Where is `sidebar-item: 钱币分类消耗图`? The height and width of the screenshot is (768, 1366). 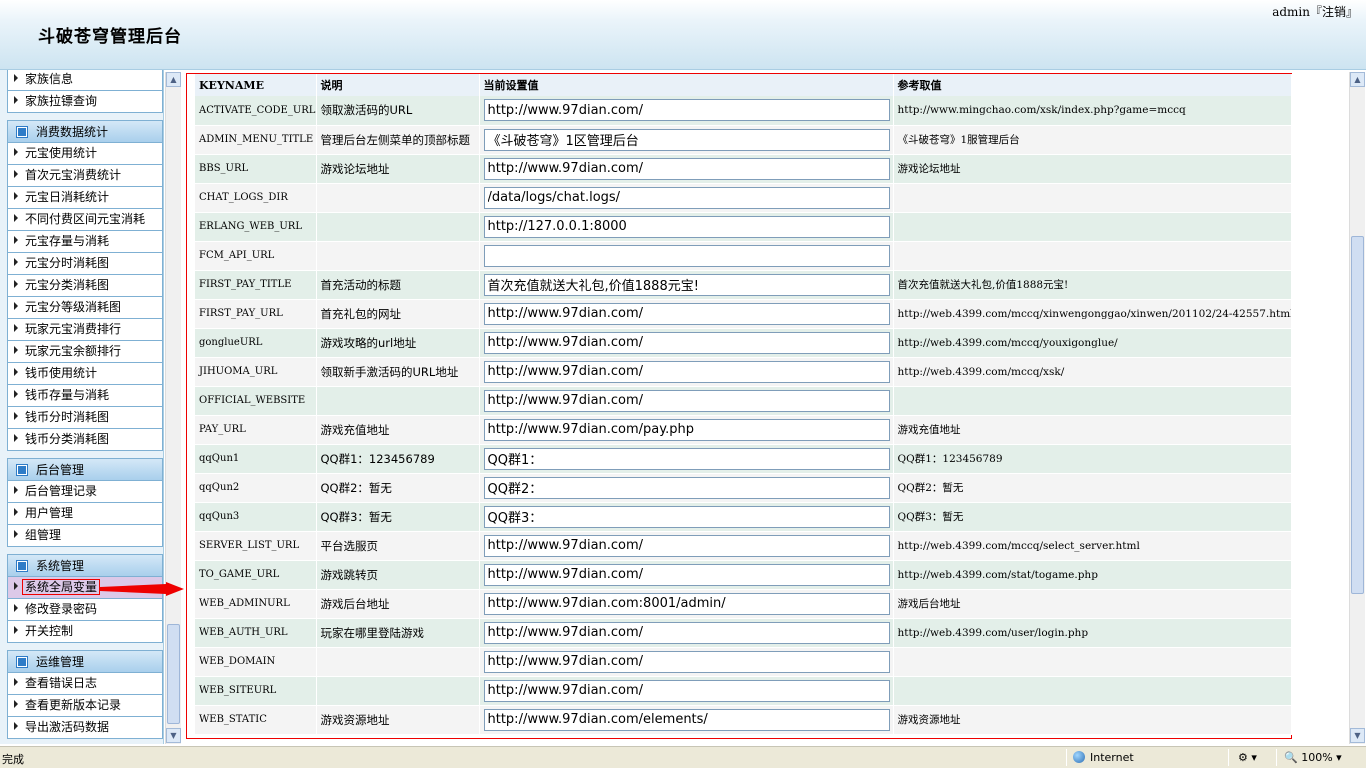
sidebar-item: 钱币分类消耗图 is located at coordinates (85, 440).